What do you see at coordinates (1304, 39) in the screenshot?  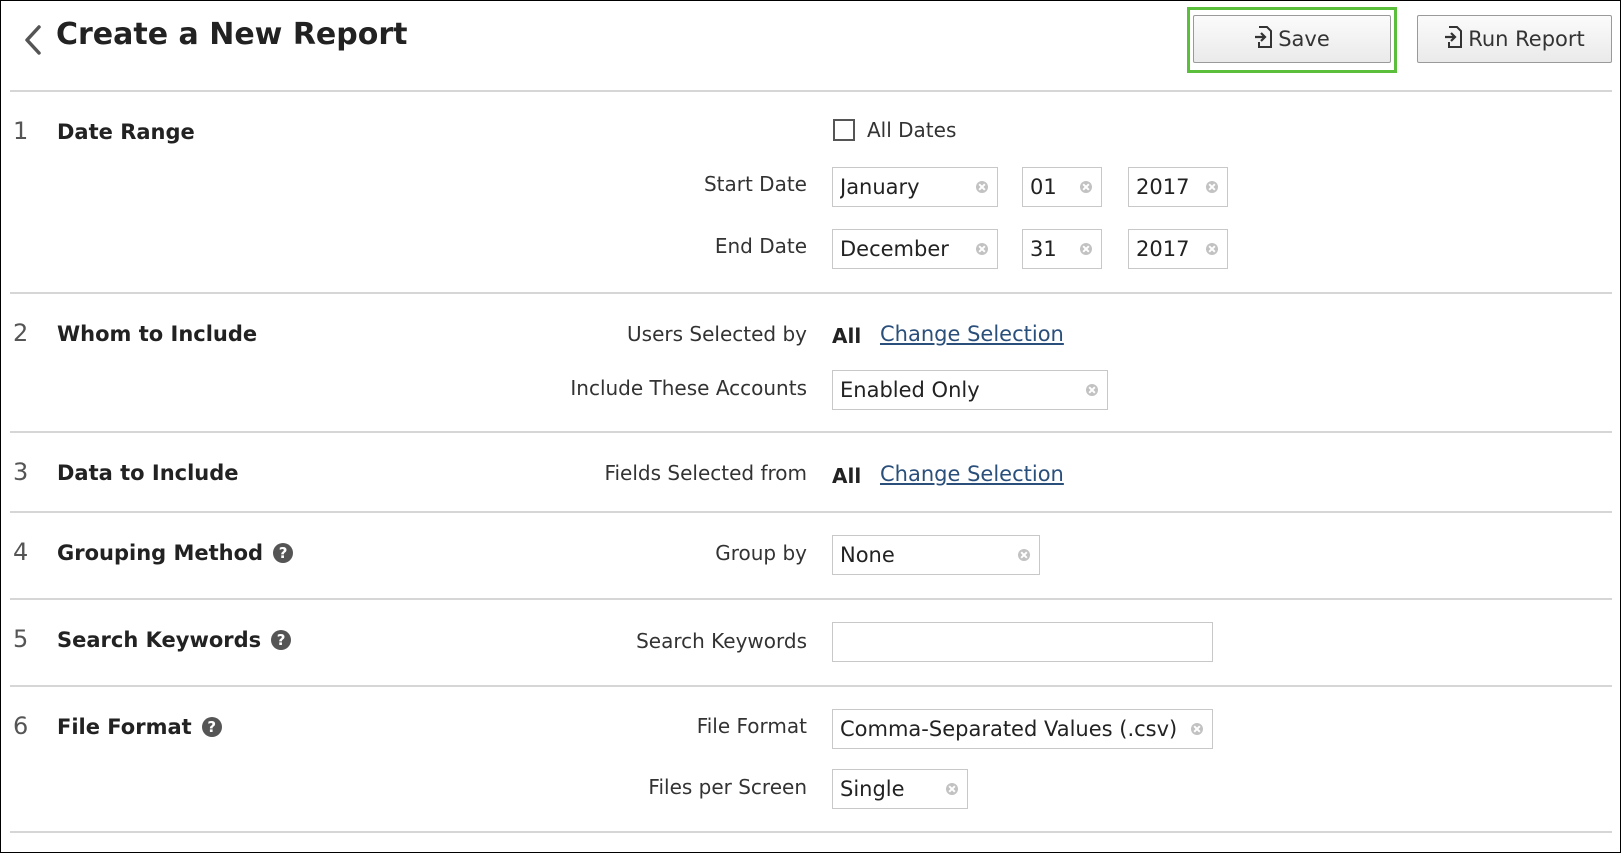 I see `save-label: Save` at bounding box center [1304, 39].